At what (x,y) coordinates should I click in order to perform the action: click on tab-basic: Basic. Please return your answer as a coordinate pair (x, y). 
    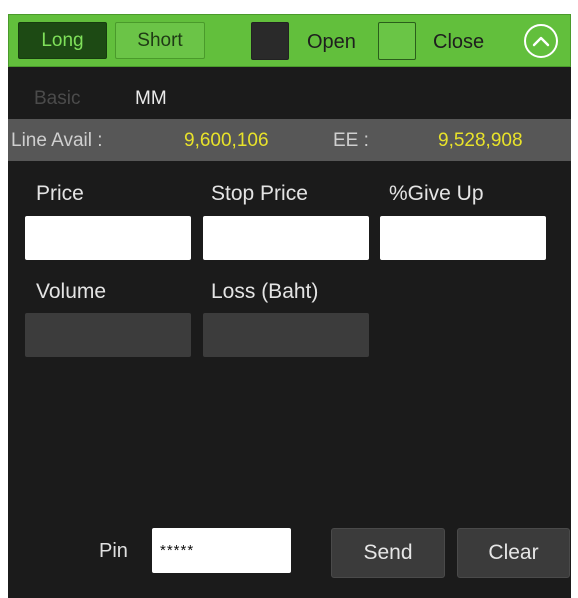
    Looking at the image, I should click on (57, 99).